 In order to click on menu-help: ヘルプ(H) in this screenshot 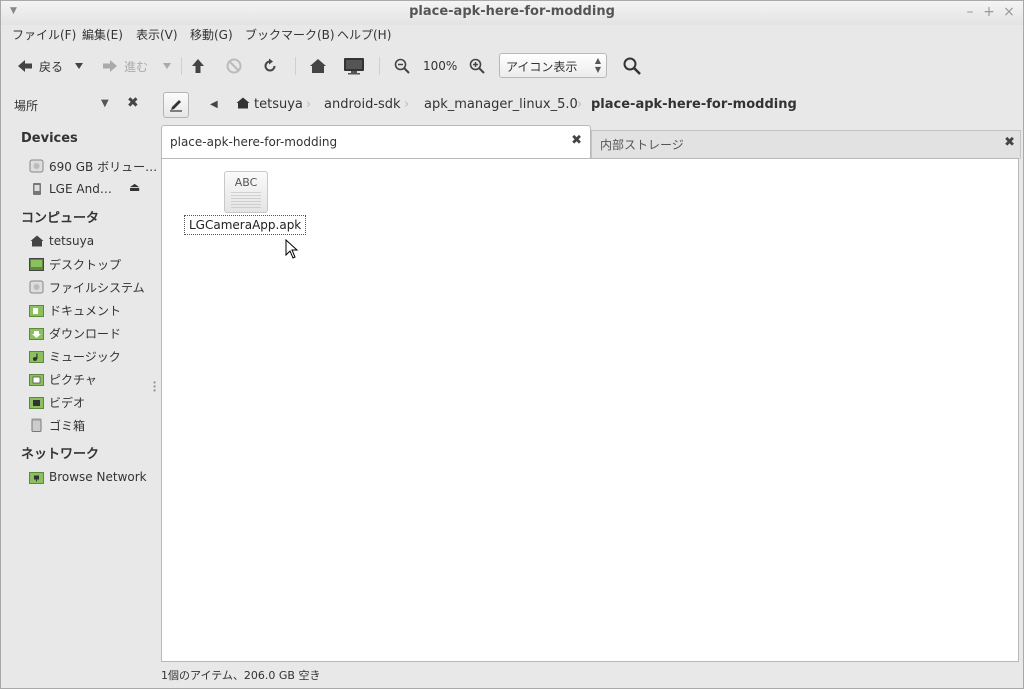, I will do `click(364, 34)`.